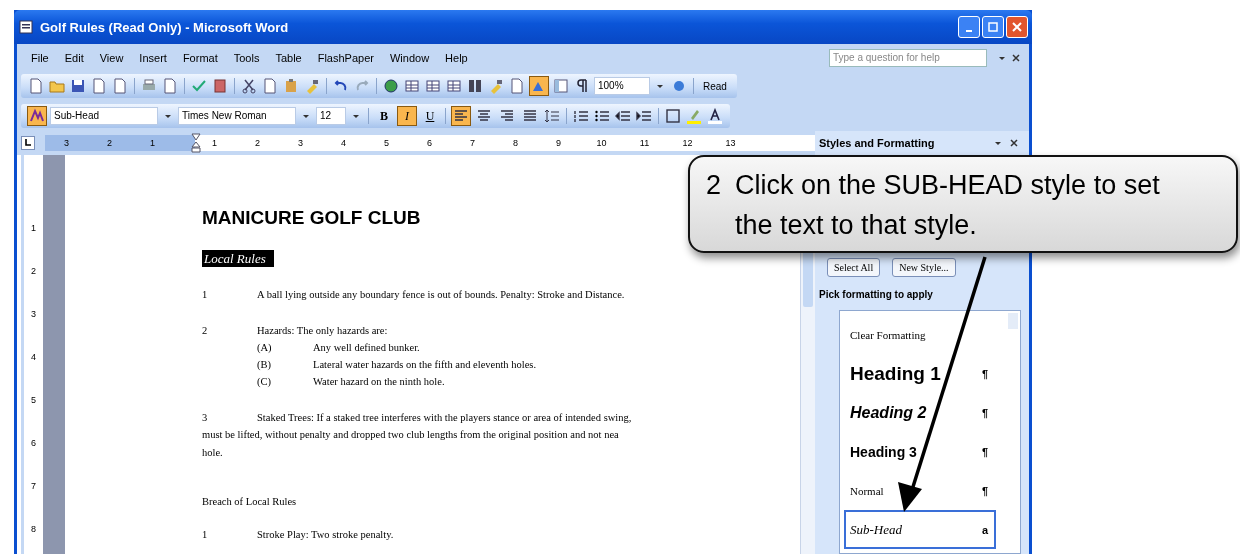 The height and width of the screenshot is (554, 1240). I want to click on menu-item: Tools, so click(246, 57).